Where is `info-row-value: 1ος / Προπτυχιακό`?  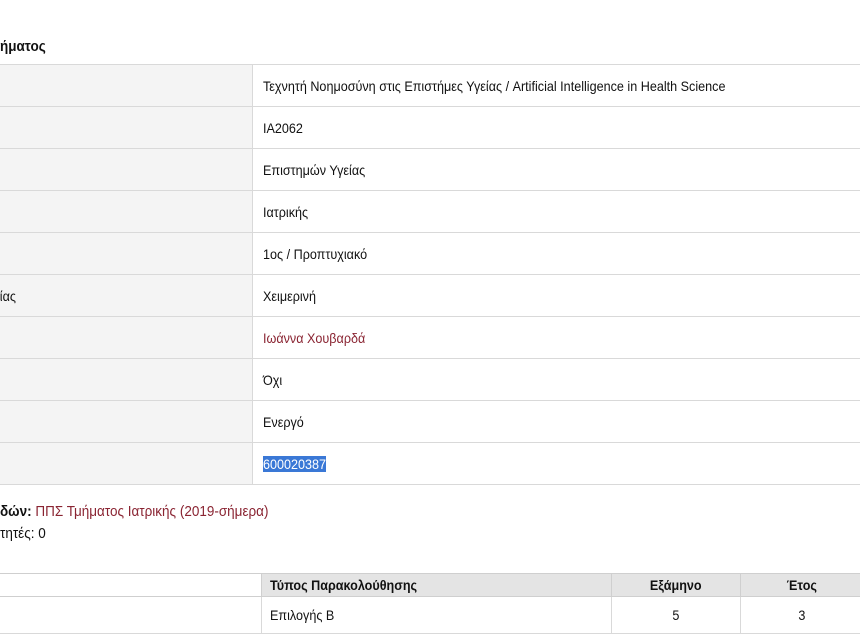
info-row-value: 1ος / Προπτυχιακό is located at coordinates (556, 253).